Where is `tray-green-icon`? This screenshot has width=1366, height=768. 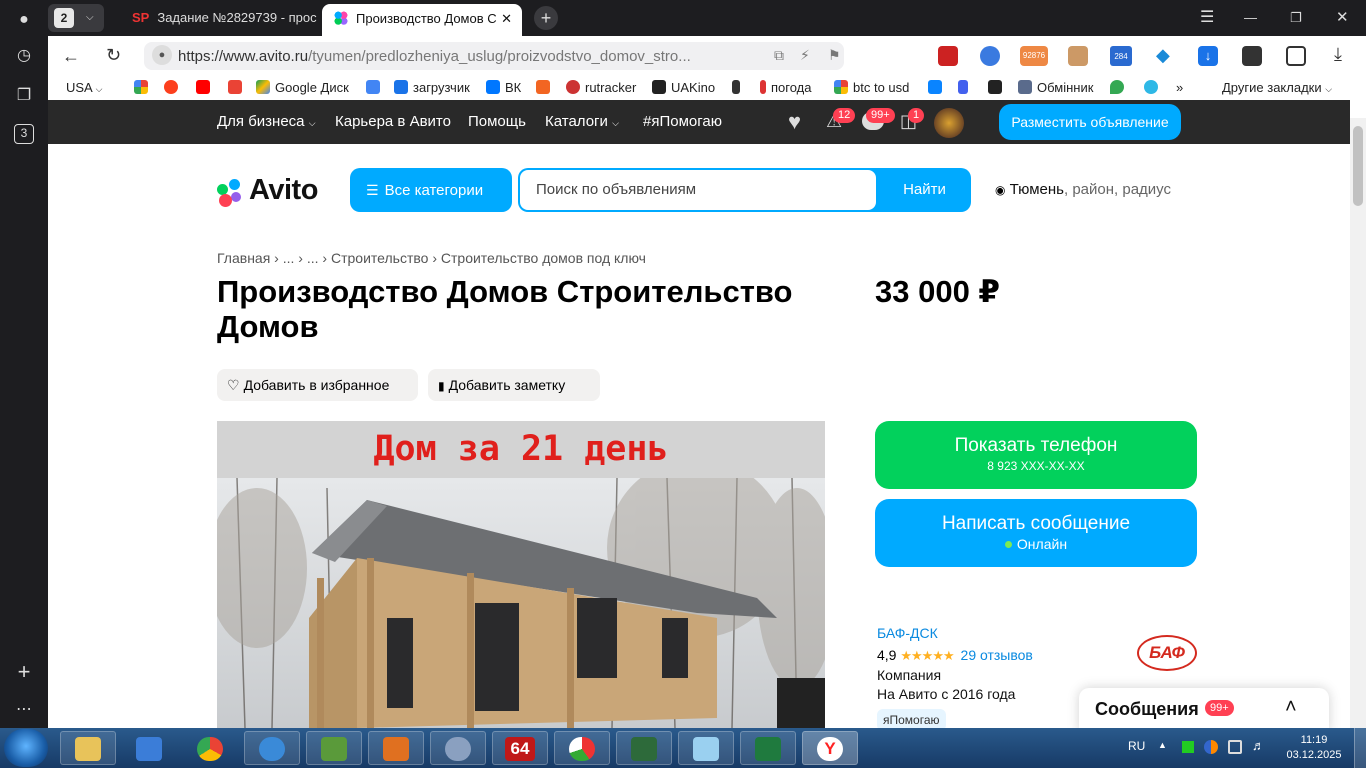 tray-green-icon is located at coordinates (1188, 747).